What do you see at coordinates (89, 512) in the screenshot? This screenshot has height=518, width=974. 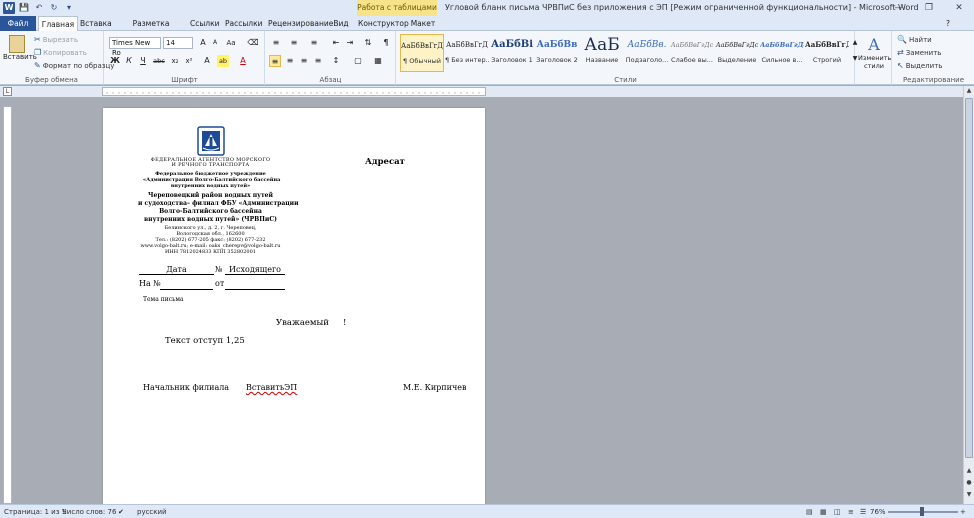 I see `word-count: Число слов: 76` at bounding box center [89, 512].